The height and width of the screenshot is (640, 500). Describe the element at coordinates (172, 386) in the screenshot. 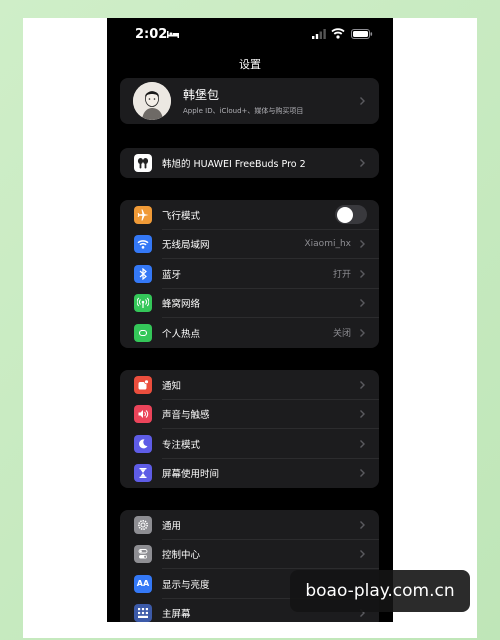

I see `notification-label: 通知` at that location.